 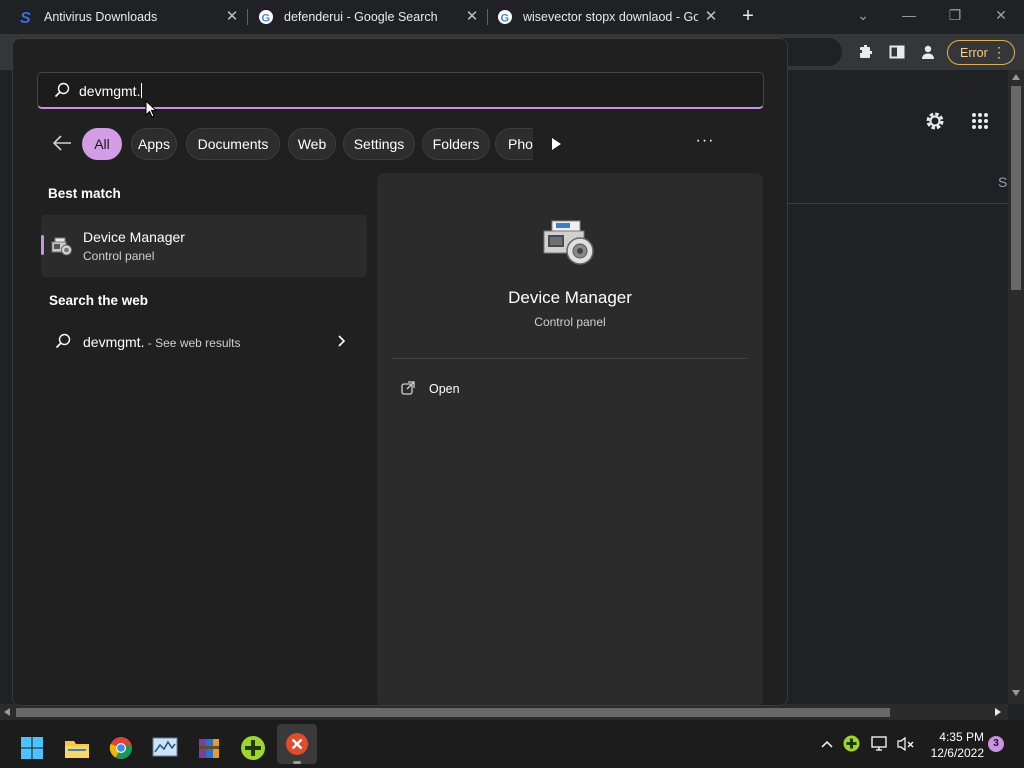 I want to click on settings-gear-icon, so click(x=935, y=123).